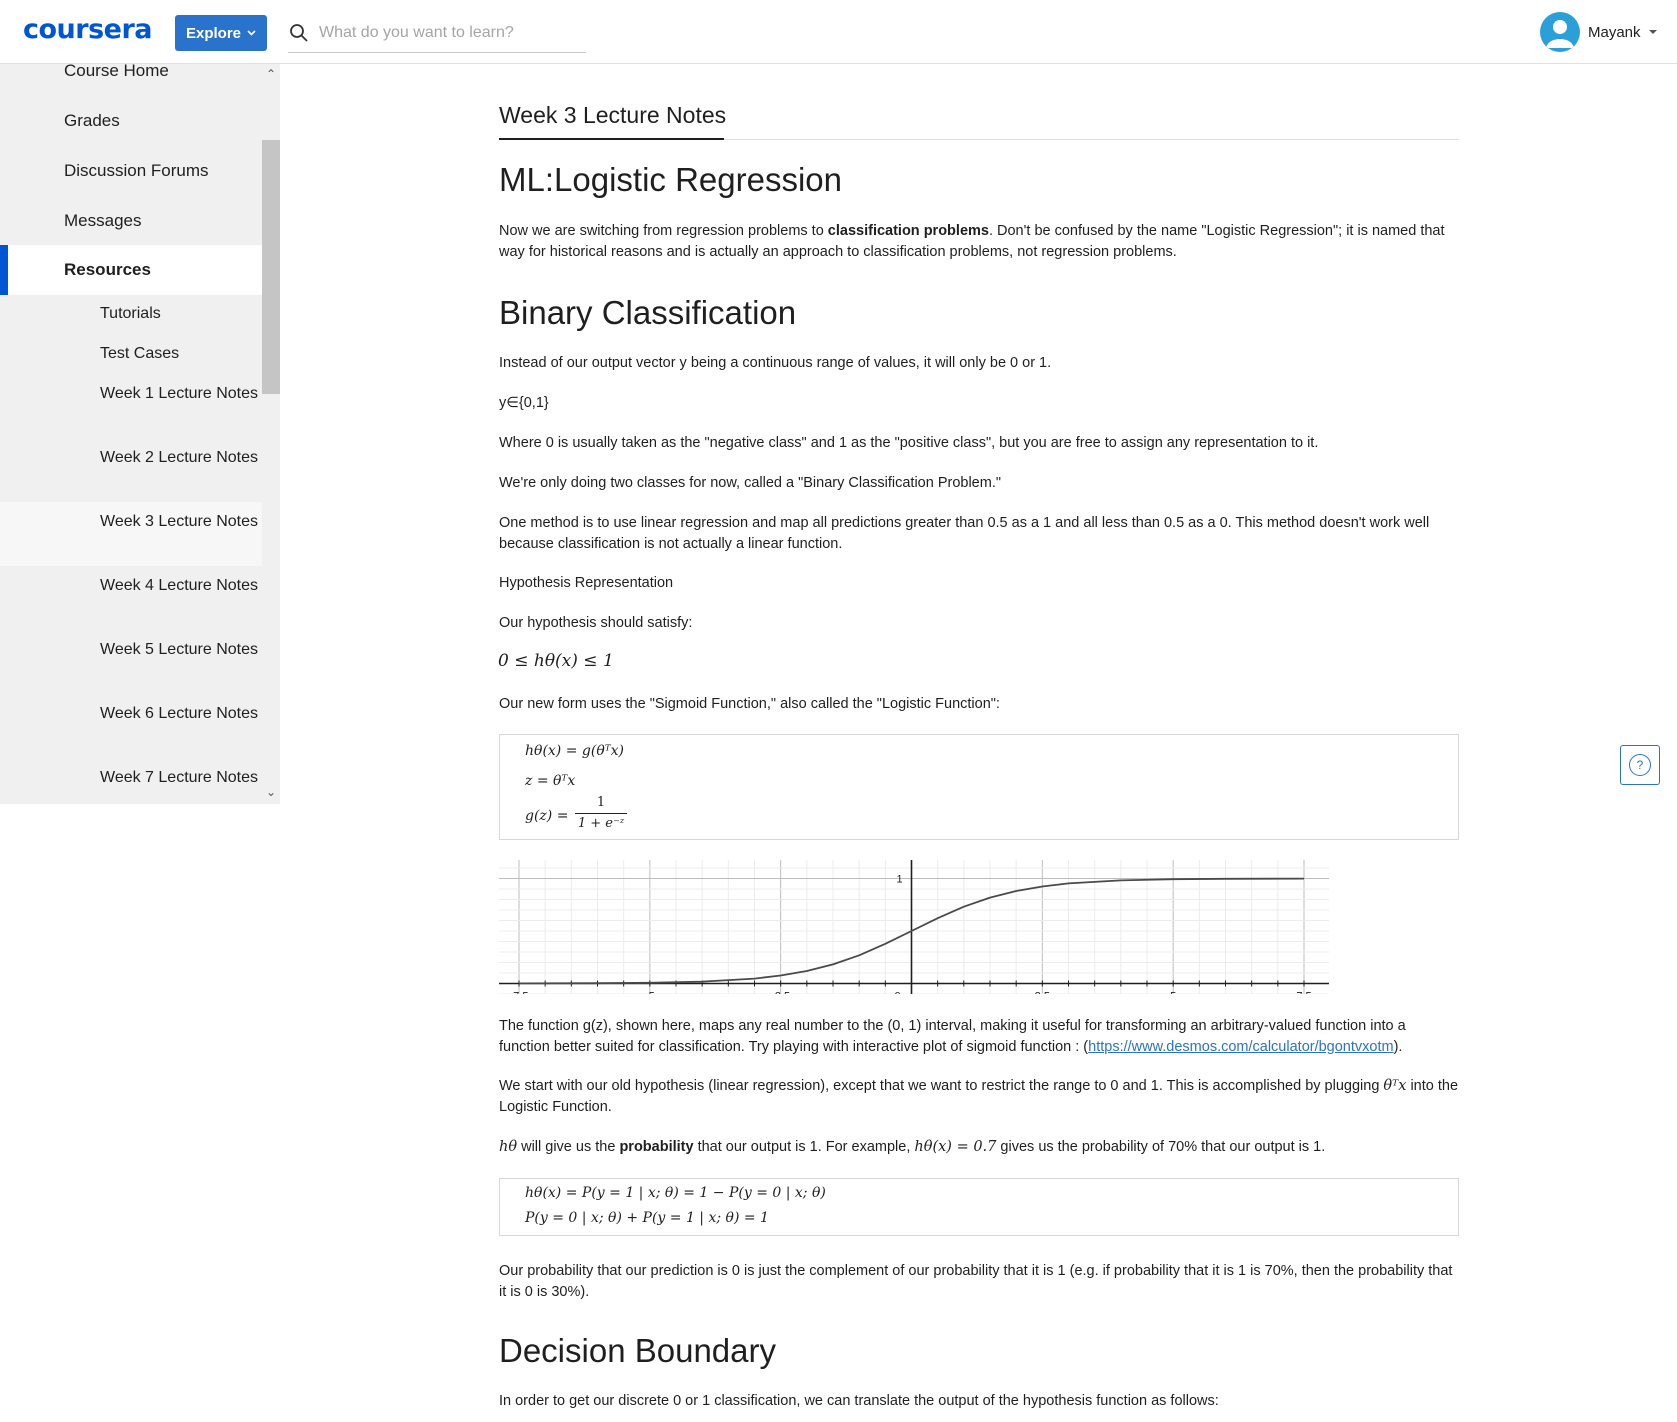 The image size is (1677, 1422). I want to click on explore-label: Explore, so click(213, 33).